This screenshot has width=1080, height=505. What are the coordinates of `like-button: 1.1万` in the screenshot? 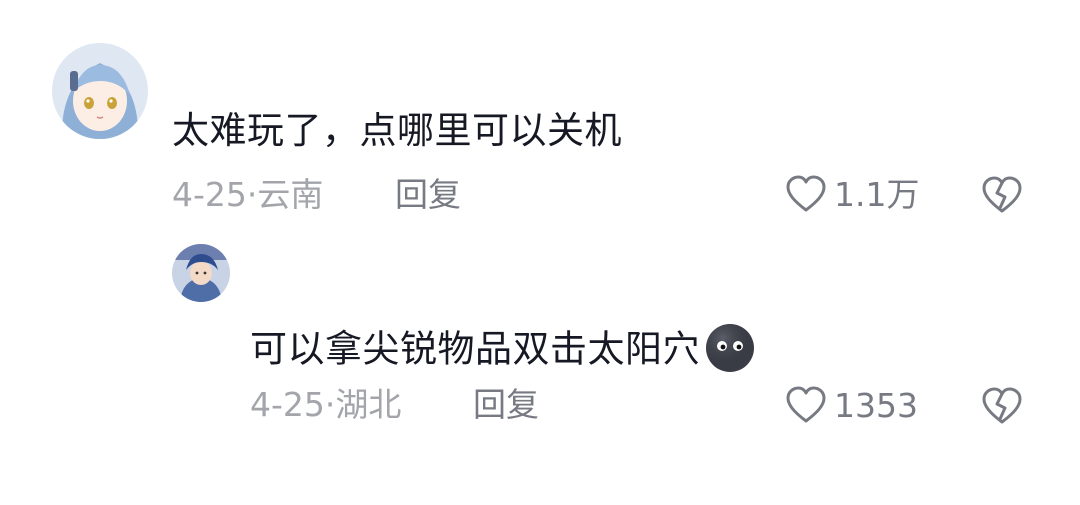 It's located at (851, 194).